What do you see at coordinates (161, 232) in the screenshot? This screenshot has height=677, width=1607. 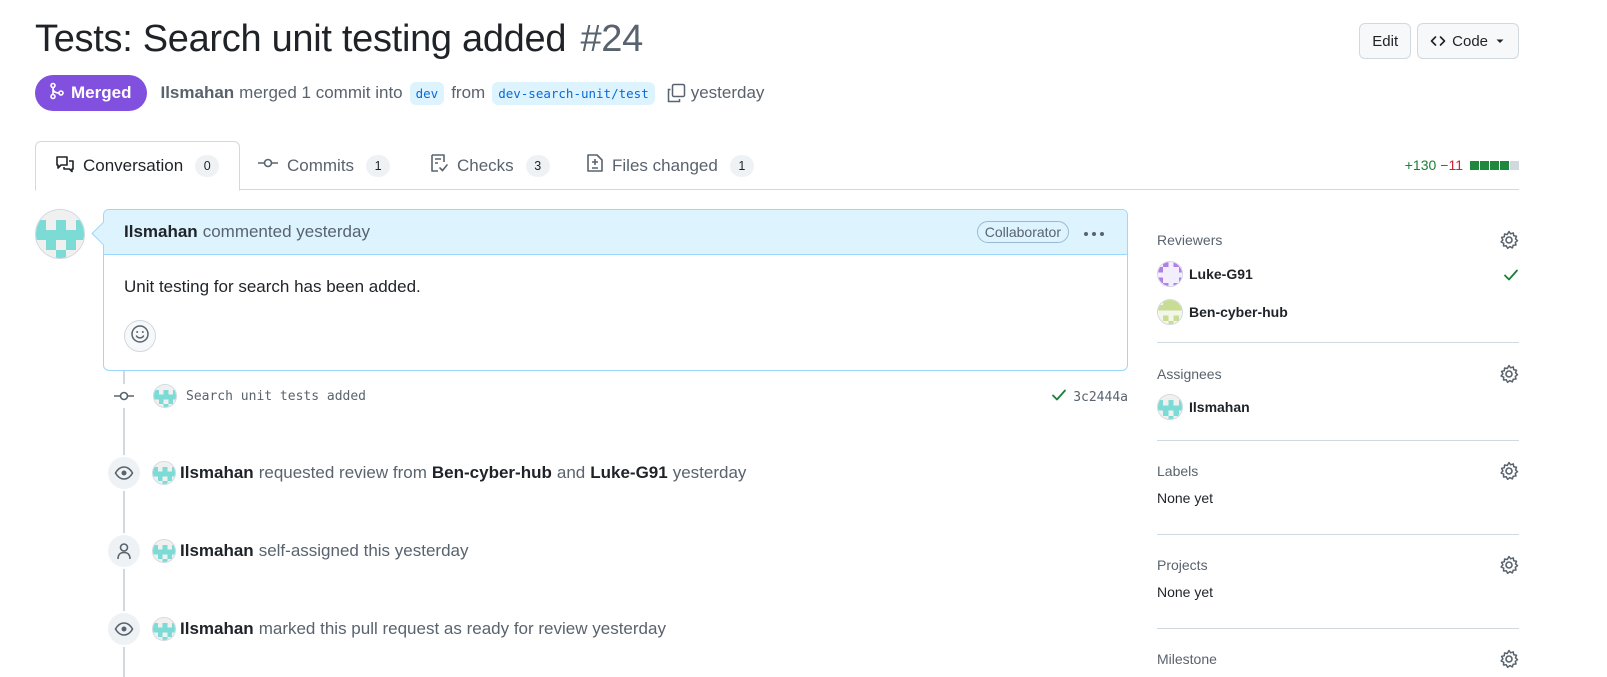 I see `comment-author: Ilsmahan` at bounding box center [161, 232].